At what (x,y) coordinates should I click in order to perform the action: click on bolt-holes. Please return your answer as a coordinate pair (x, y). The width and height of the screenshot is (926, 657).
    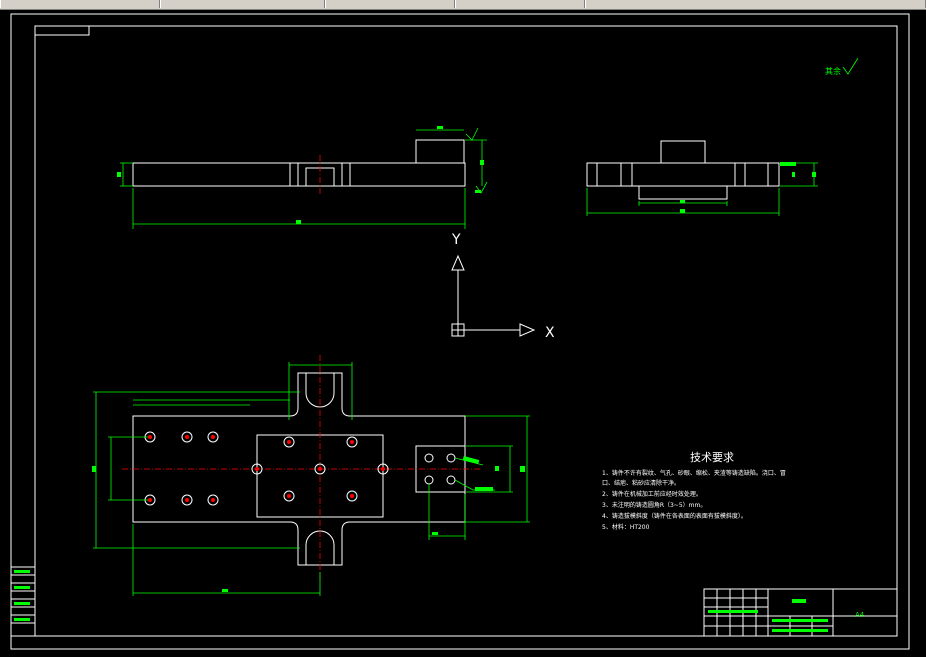
    Looking at the image, I should click on (300, 468).